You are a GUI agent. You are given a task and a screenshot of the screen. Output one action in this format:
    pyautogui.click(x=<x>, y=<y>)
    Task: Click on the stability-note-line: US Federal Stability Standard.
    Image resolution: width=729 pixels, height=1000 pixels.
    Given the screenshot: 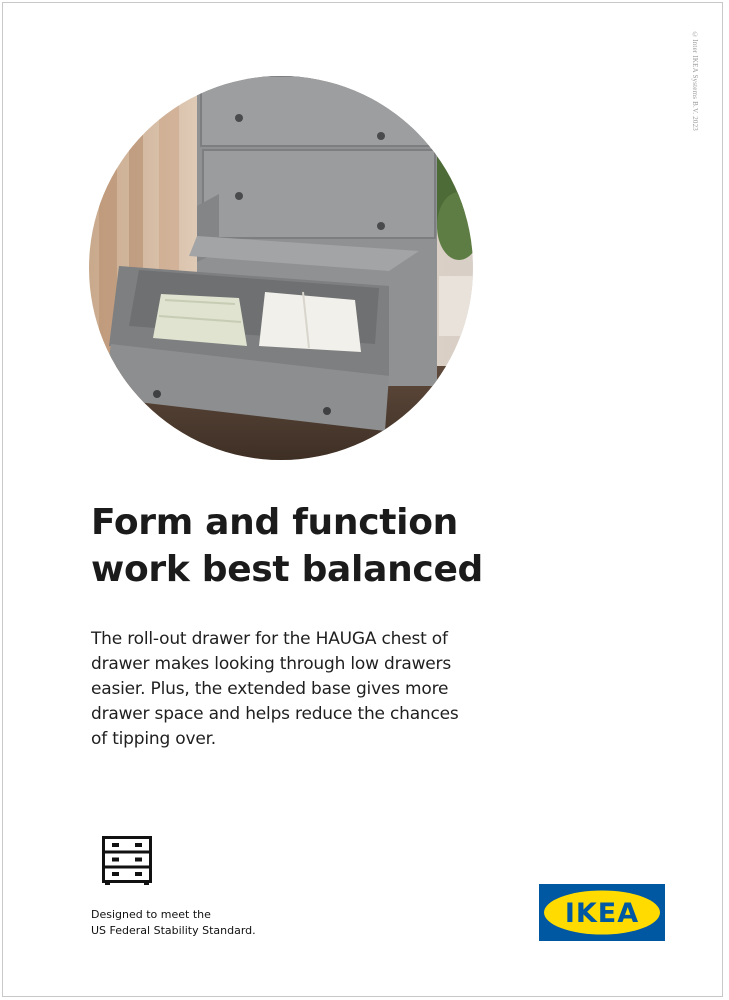 What is the action you would take?
    pyautogui.click(x=173, y=930)
    